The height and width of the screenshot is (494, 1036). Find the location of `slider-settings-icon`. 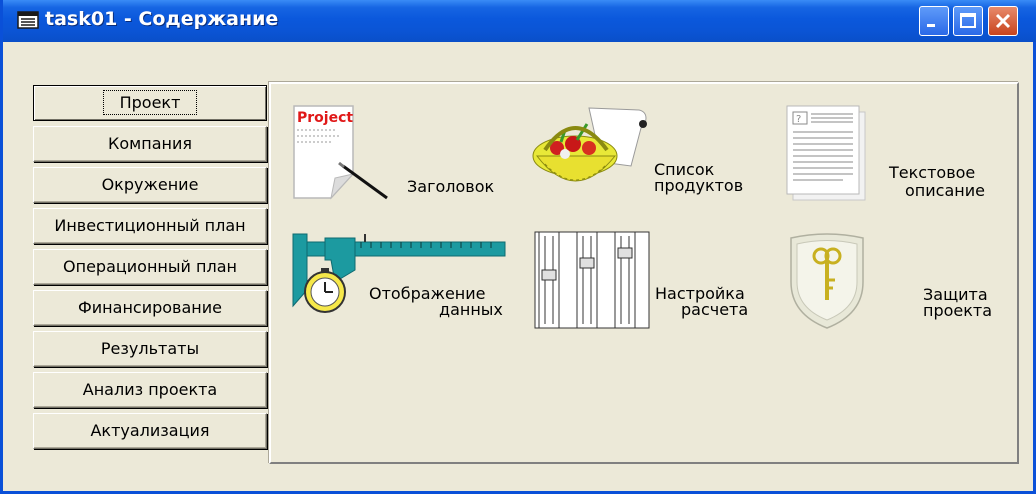

slider-settings-icon is located at coordinates (592, 280).